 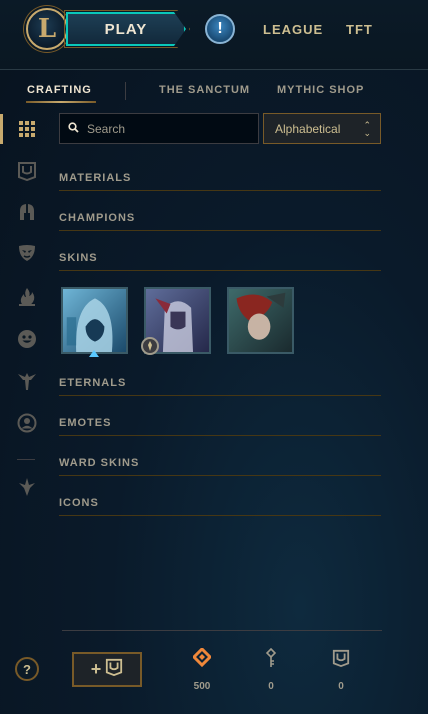 I want to click on emote-face-icon, so click(x=27, y=339).